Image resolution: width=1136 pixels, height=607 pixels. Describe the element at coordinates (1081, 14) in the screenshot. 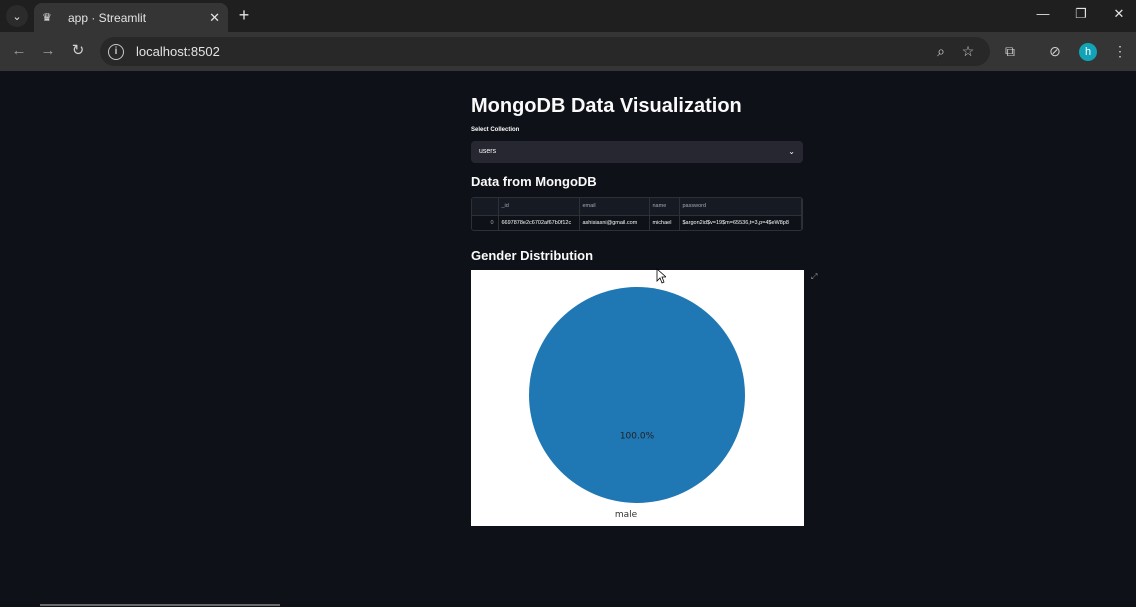

I see `restore-icon: ❐` at that location.